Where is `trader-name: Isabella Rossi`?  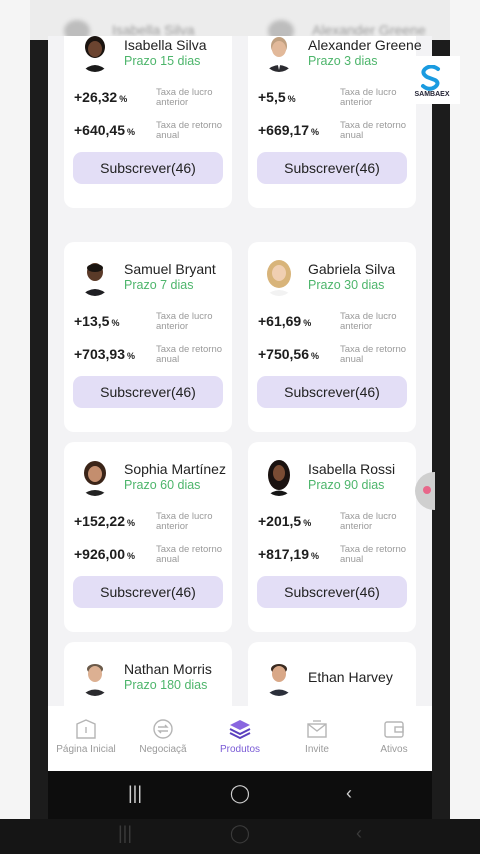
trader-name: Isabella Rossi is located at coordinates (352, 469).